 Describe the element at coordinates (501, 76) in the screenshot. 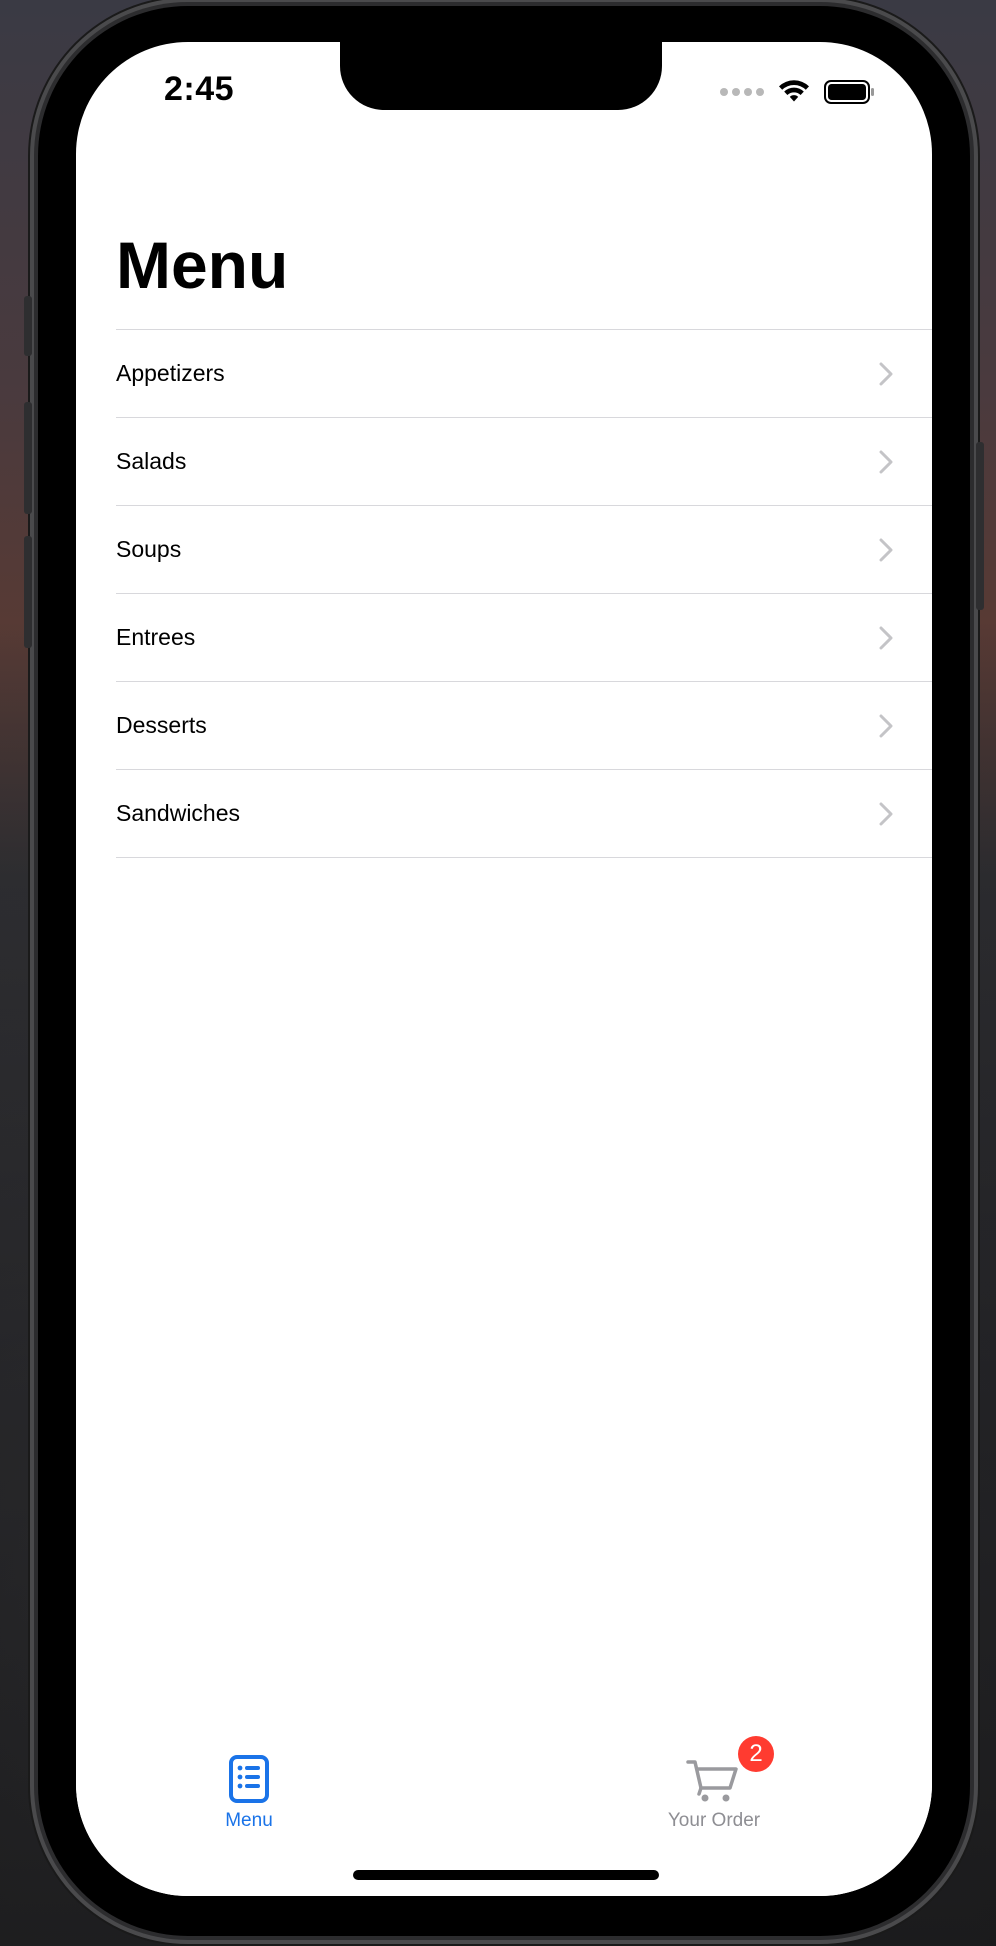

I see `notch` at that location.